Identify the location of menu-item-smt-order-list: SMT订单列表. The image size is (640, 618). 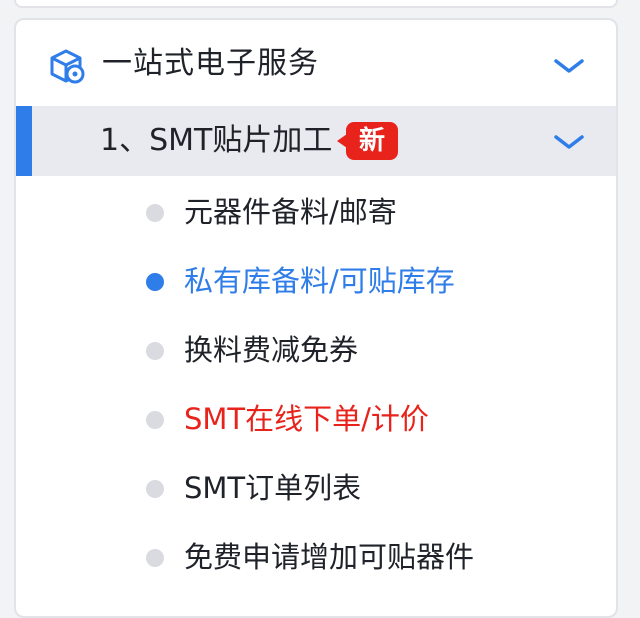
(316, 488).